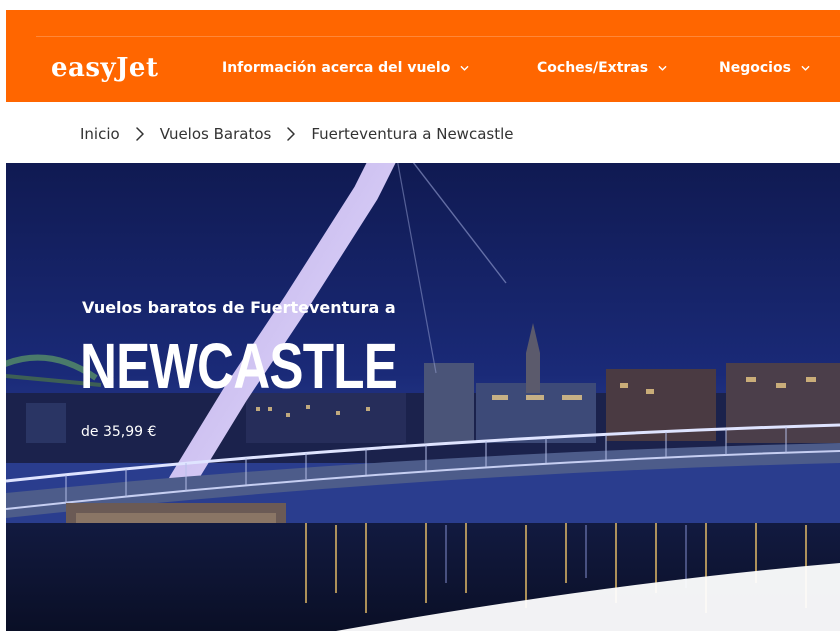  I want to click on hero-price: de 35,99 €, so click(119, 432).